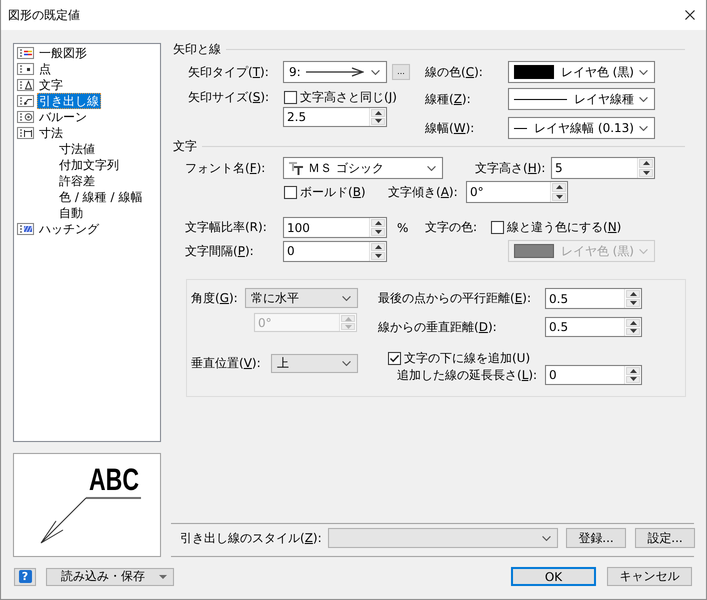 The height and width of the screenshot is (600, 707). What do you see at coordinates (163, 576) in the screenshot?
I see `caret-icon` at bounding box center [163, 576].